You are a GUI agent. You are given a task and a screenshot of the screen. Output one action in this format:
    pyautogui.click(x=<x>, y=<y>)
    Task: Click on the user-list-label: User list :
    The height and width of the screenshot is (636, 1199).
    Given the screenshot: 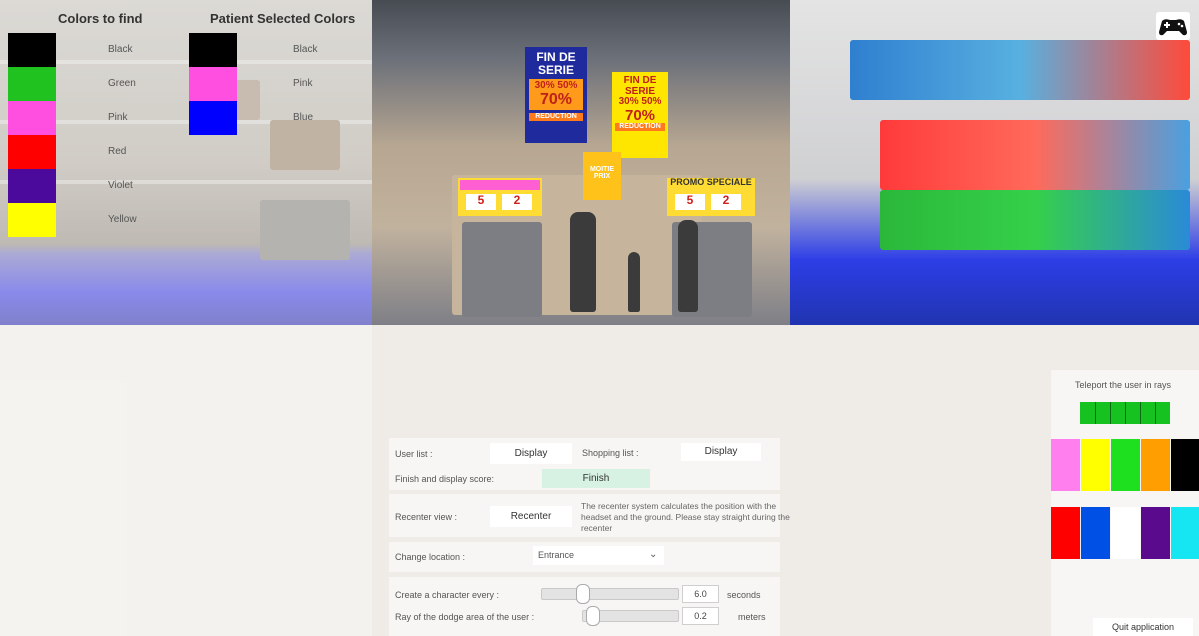 What is the action you would take?
    pyautogui.click(x=414, y=454)
    